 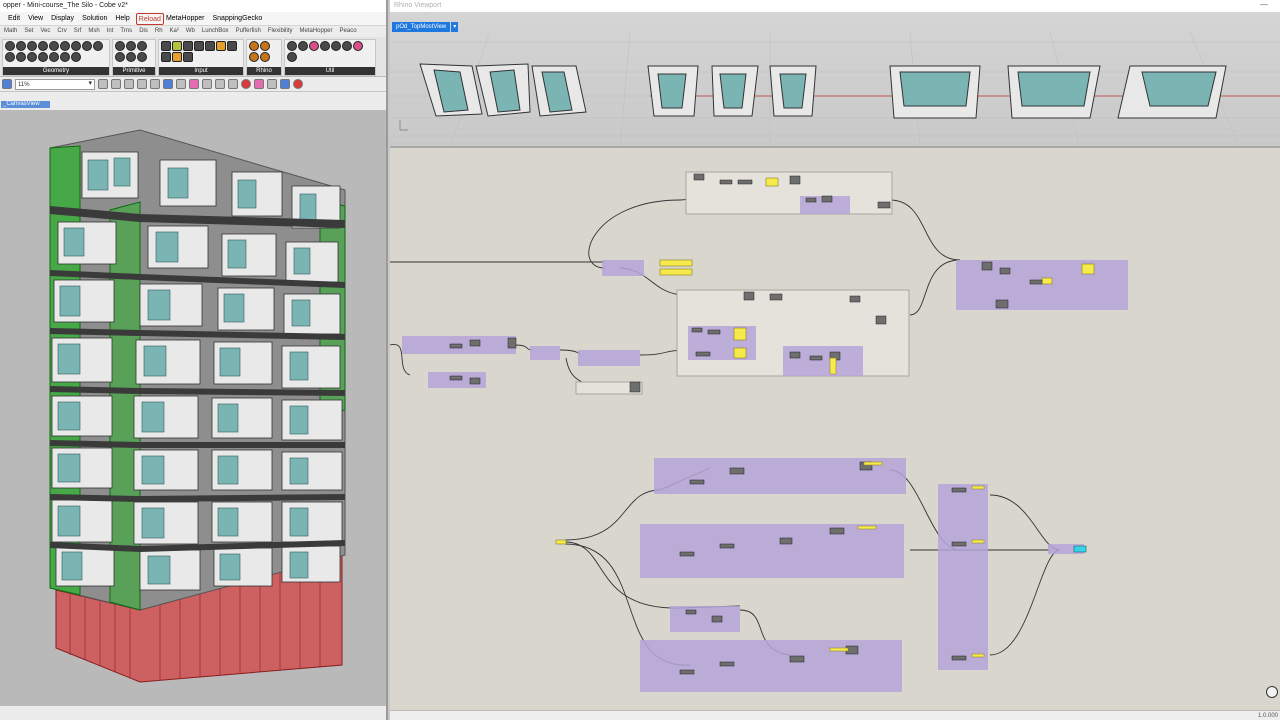 What do you see at coordinates (705, 619) in the screenshot?
I see `group-purple-lower3` at bounding box center [705, 619].